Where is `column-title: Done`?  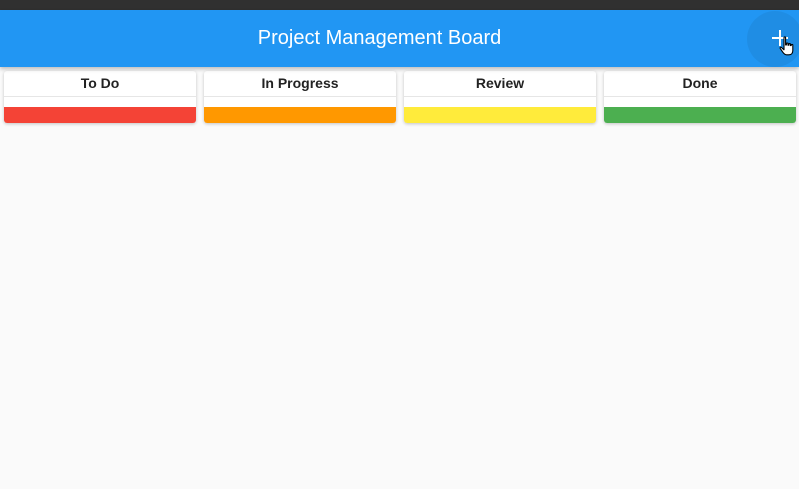 column-title: Done is located at coordinates (700, 84).